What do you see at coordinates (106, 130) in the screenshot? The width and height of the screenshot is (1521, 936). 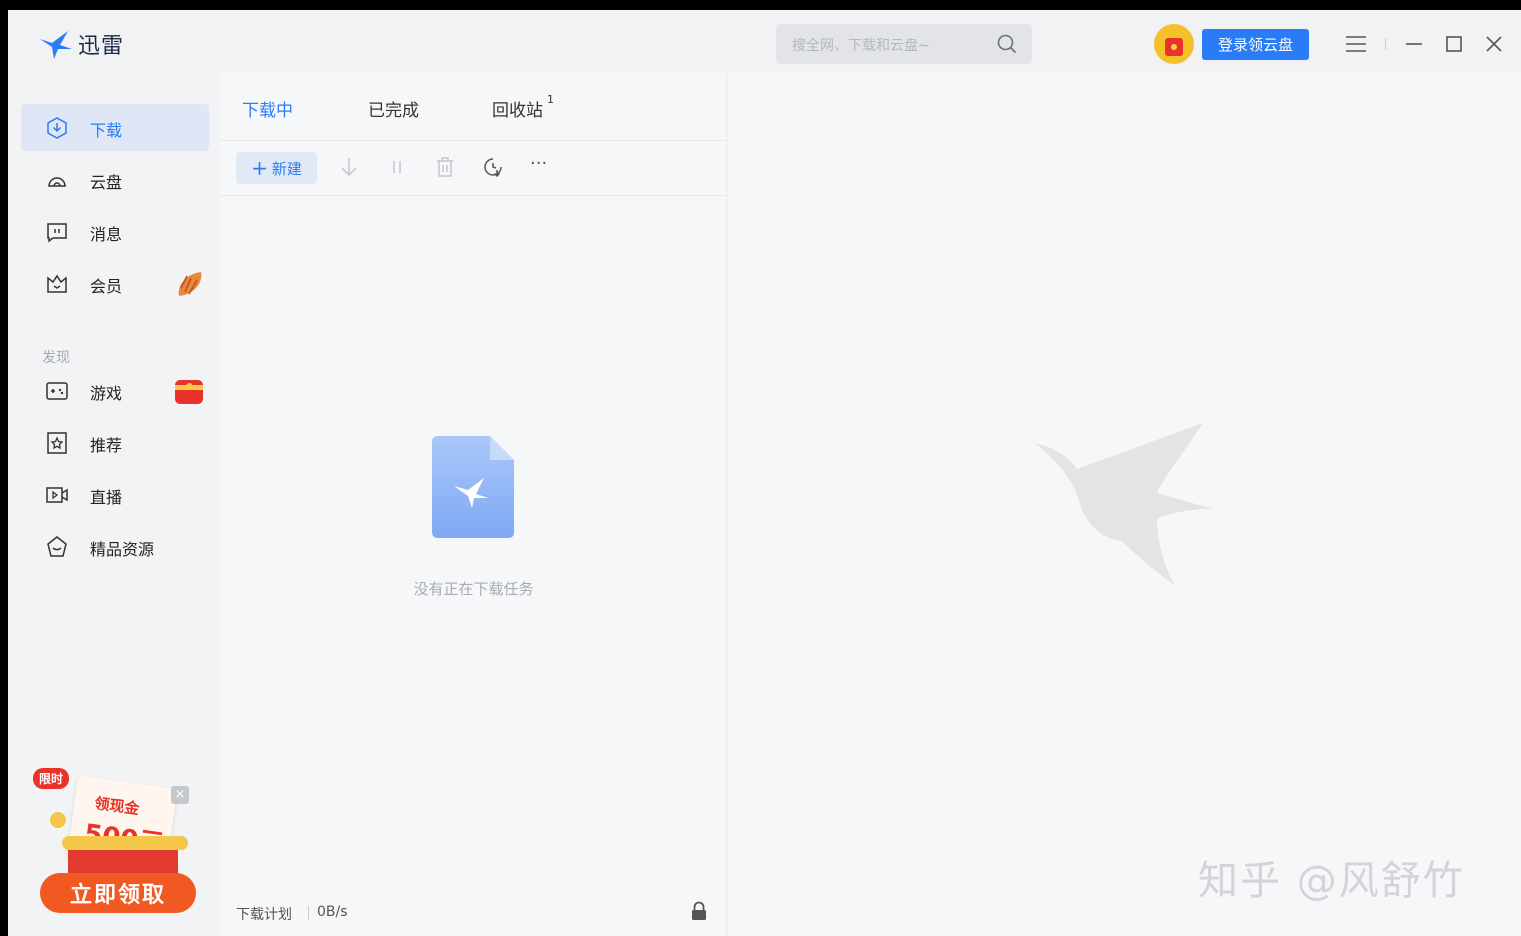 I see `sidebar-item-label: 下载` at bounding box center [106, 130].